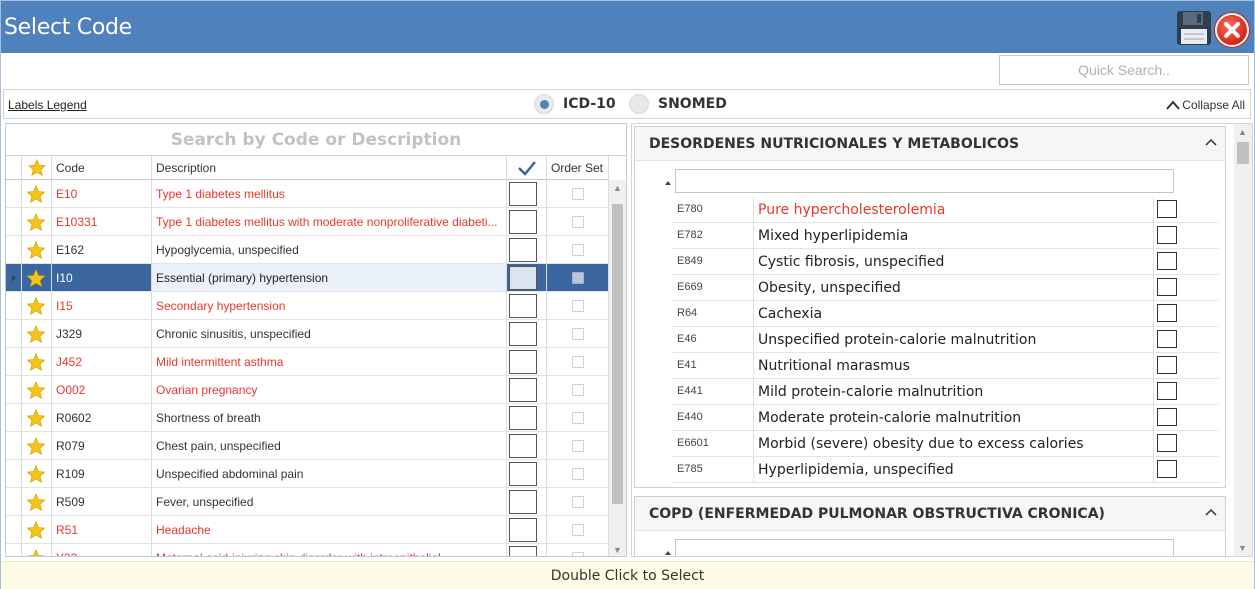 The height and width of the screenshot is (589, 1255). I want to click on table-row: O002 Ovarian pregnancy, so click(307, 390).